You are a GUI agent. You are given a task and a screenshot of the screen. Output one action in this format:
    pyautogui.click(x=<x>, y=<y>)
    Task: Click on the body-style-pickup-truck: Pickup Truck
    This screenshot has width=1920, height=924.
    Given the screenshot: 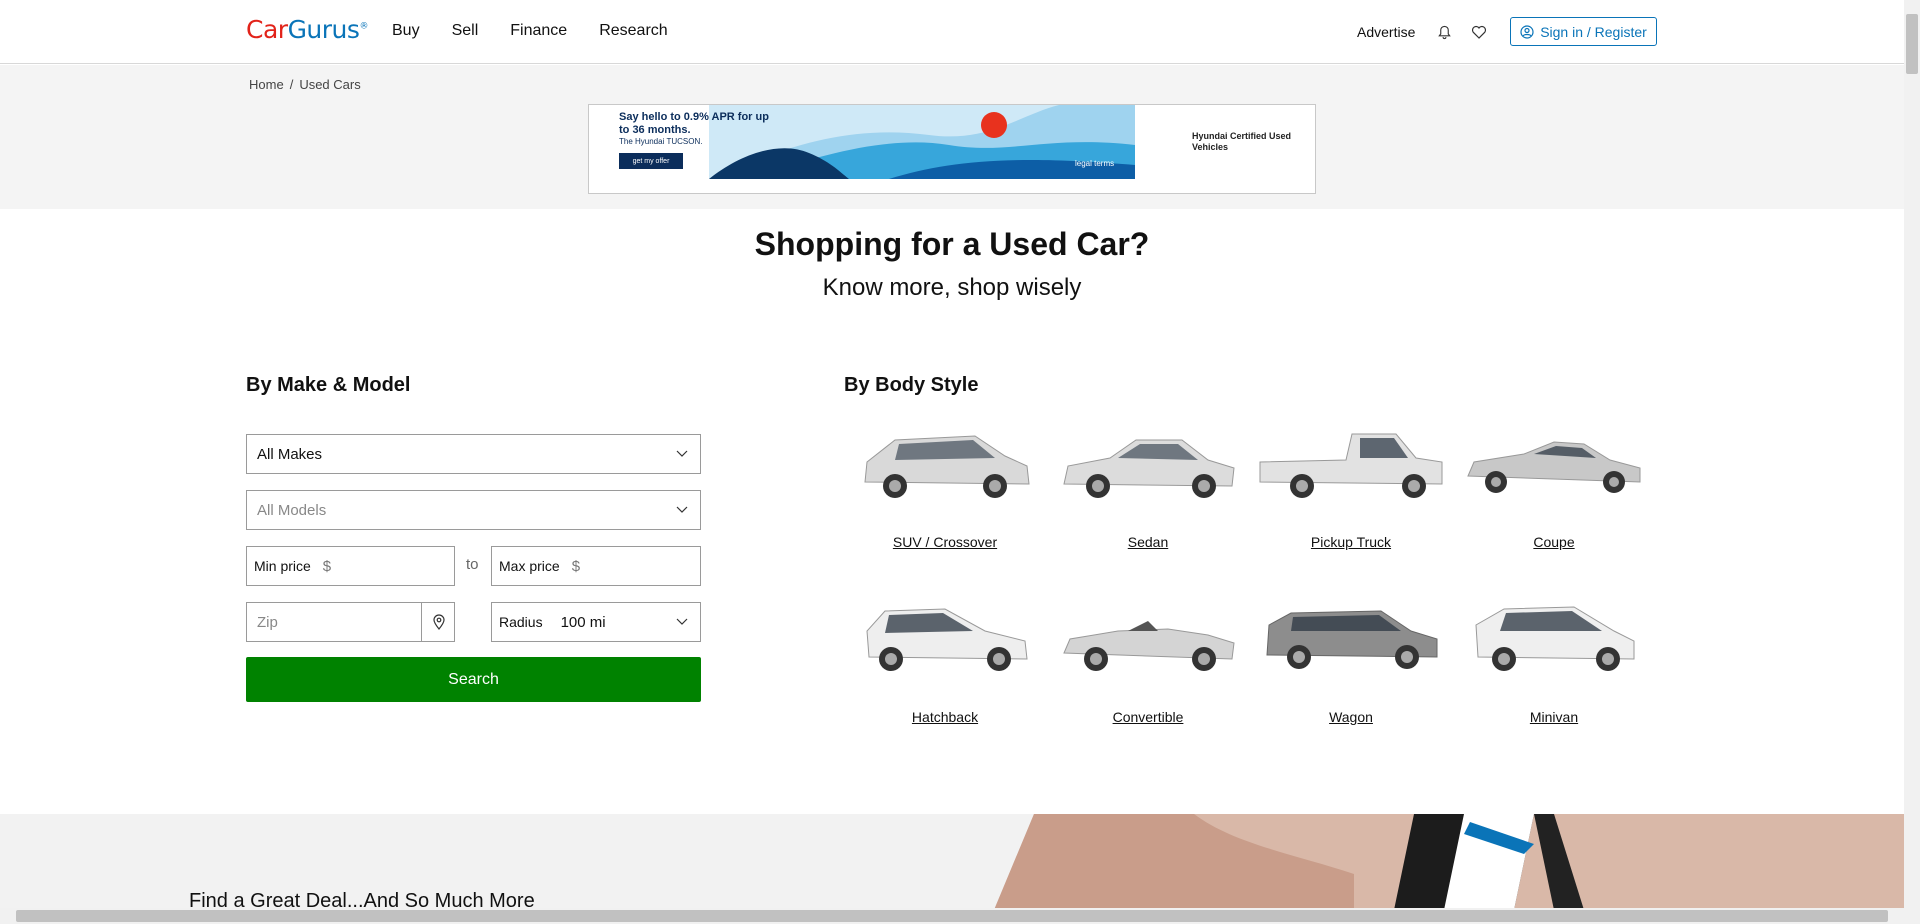 What is the action you would take?
    pyautogui.click(x=1351, y=496)
    